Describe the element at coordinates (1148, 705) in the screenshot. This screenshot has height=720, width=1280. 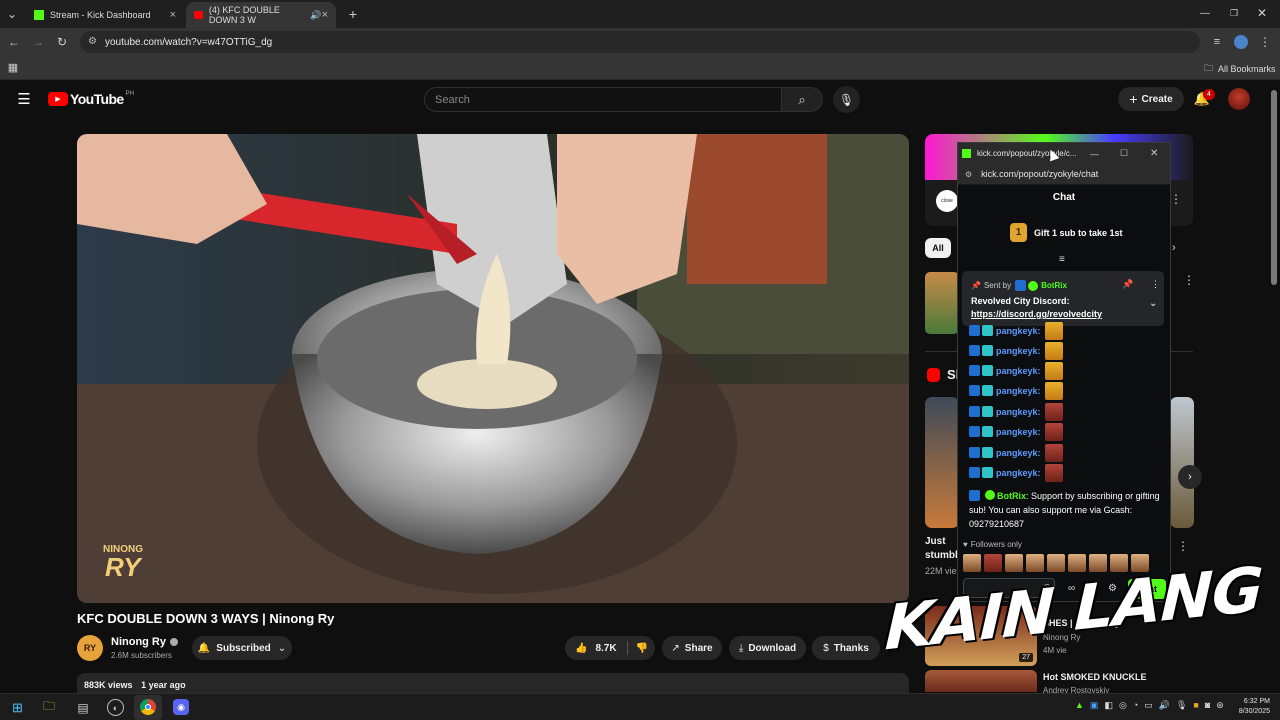
I see `tray-icon: ▭` at that location.